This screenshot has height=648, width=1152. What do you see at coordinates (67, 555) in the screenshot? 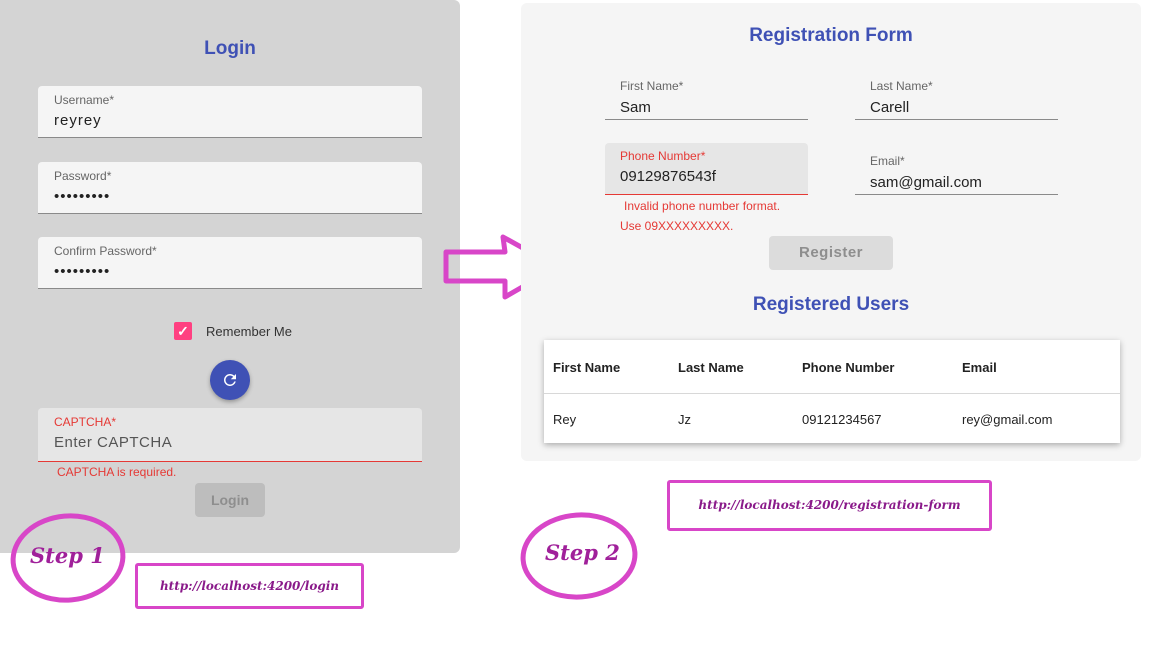
I see `step-1-label: Step 1` at bounding box center [67, 555].